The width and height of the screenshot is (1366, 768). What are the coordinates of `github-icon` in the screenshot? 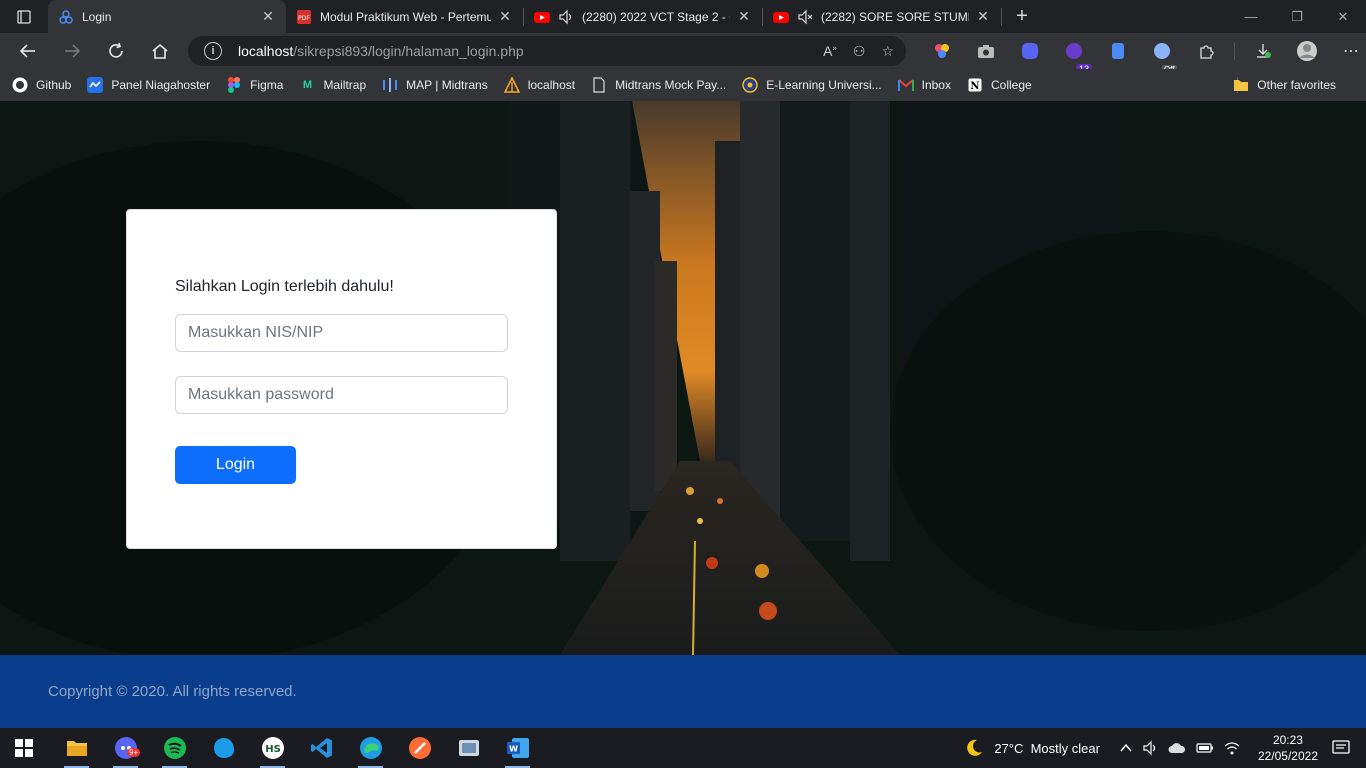 It's located at (20, 85).